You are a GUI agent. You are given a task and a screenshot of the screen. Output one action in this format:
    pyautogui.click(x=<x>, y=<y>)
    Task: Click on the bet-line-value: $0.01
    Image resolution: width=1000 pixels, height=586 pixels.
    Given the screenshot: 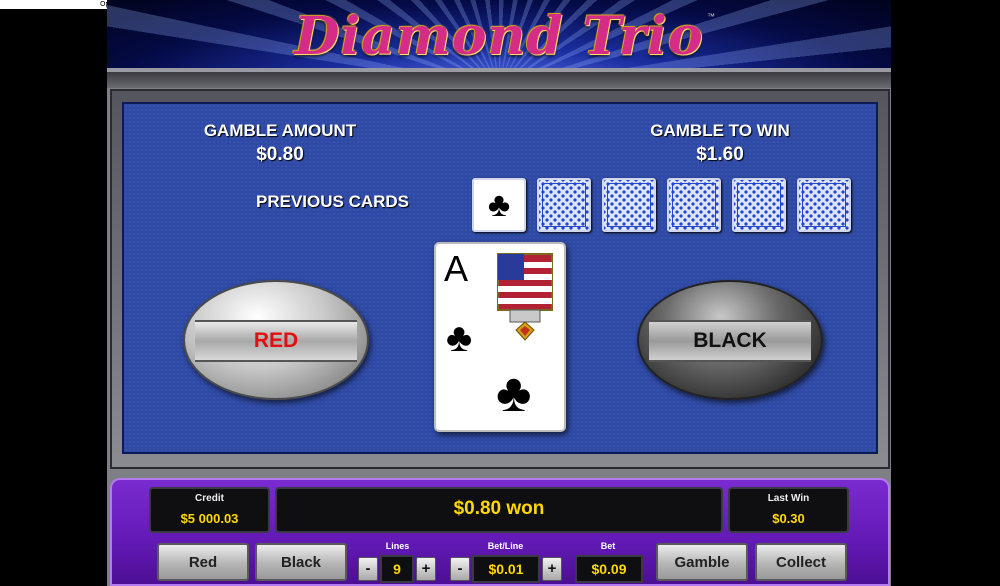 What is the action you would take?
    pyautogui.click(x=506, y=569)
    